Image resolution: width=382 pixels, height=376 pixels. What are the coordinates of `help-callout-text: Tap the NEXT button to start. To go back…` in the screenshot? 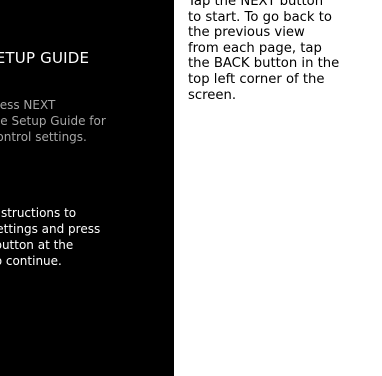 It's located at (264, 51).